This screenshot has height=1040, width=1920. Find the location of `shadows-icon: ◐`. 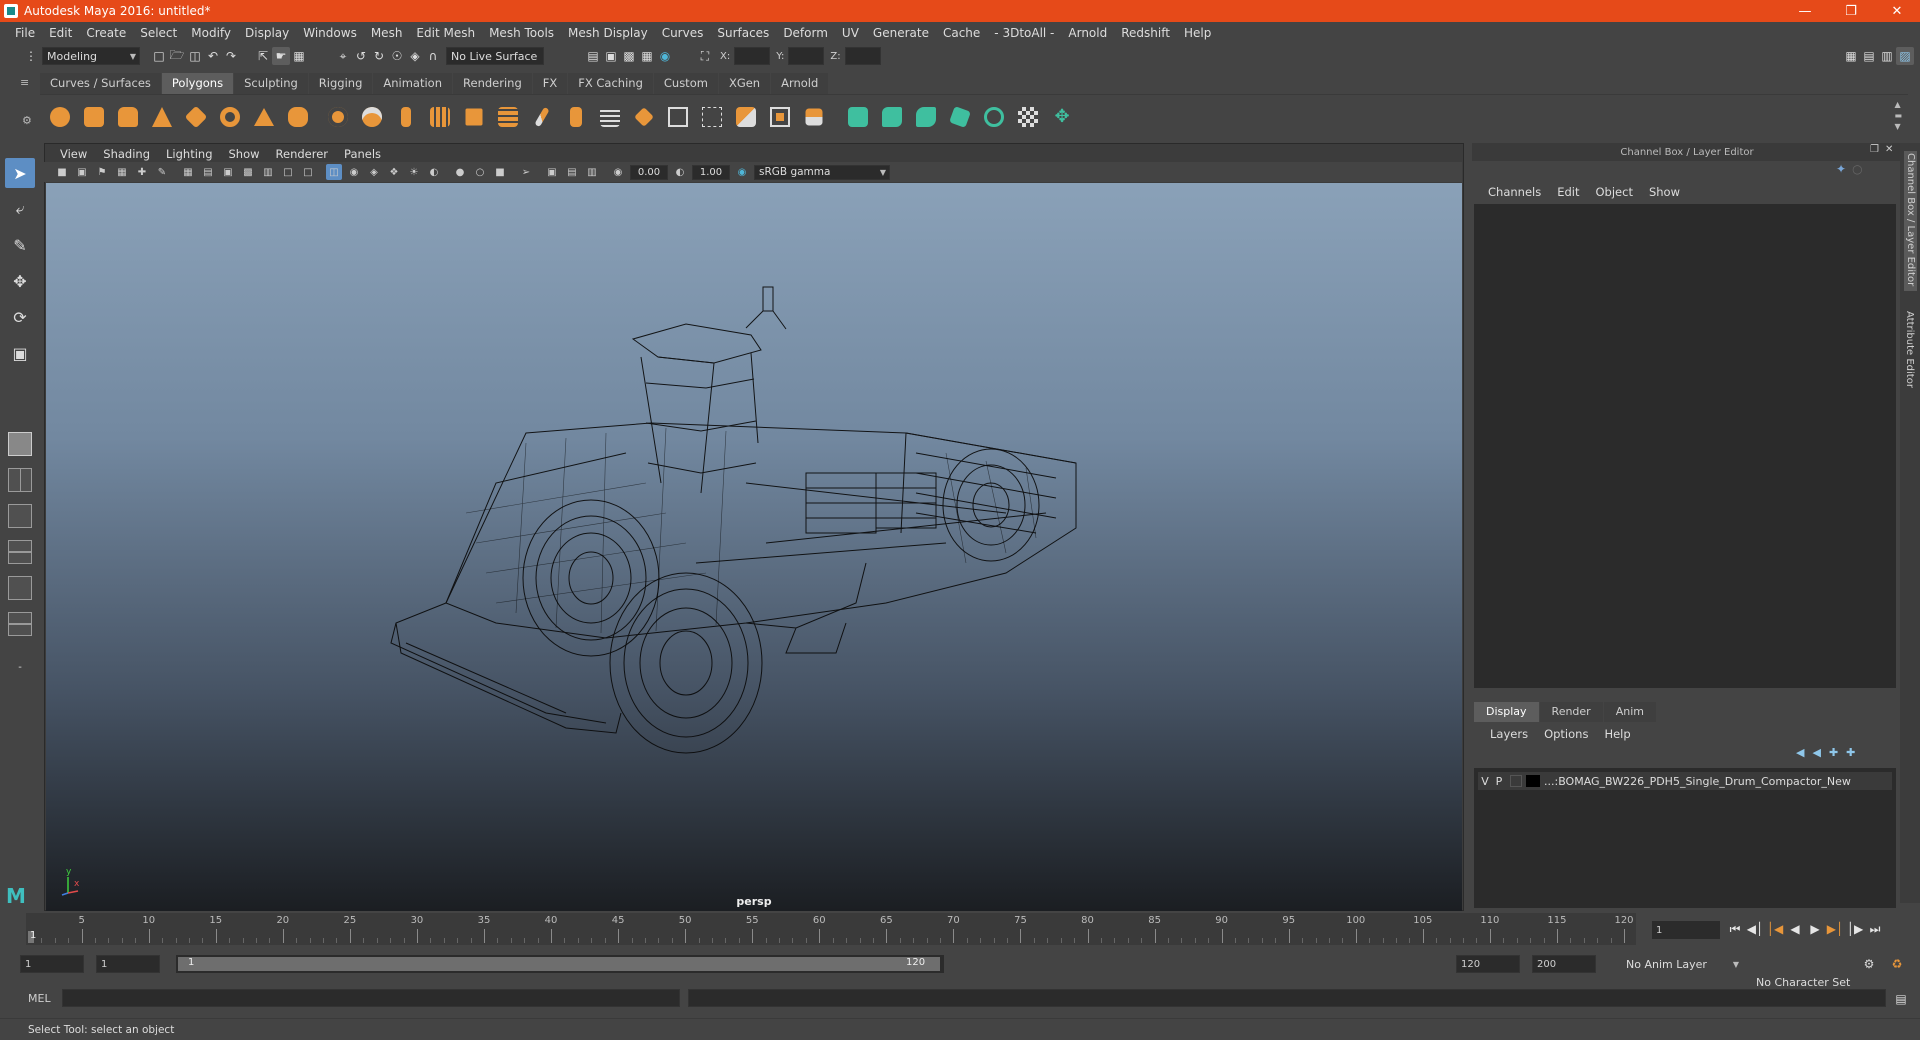

shadows-icon: ◐ is located at coordinates (434, 172).